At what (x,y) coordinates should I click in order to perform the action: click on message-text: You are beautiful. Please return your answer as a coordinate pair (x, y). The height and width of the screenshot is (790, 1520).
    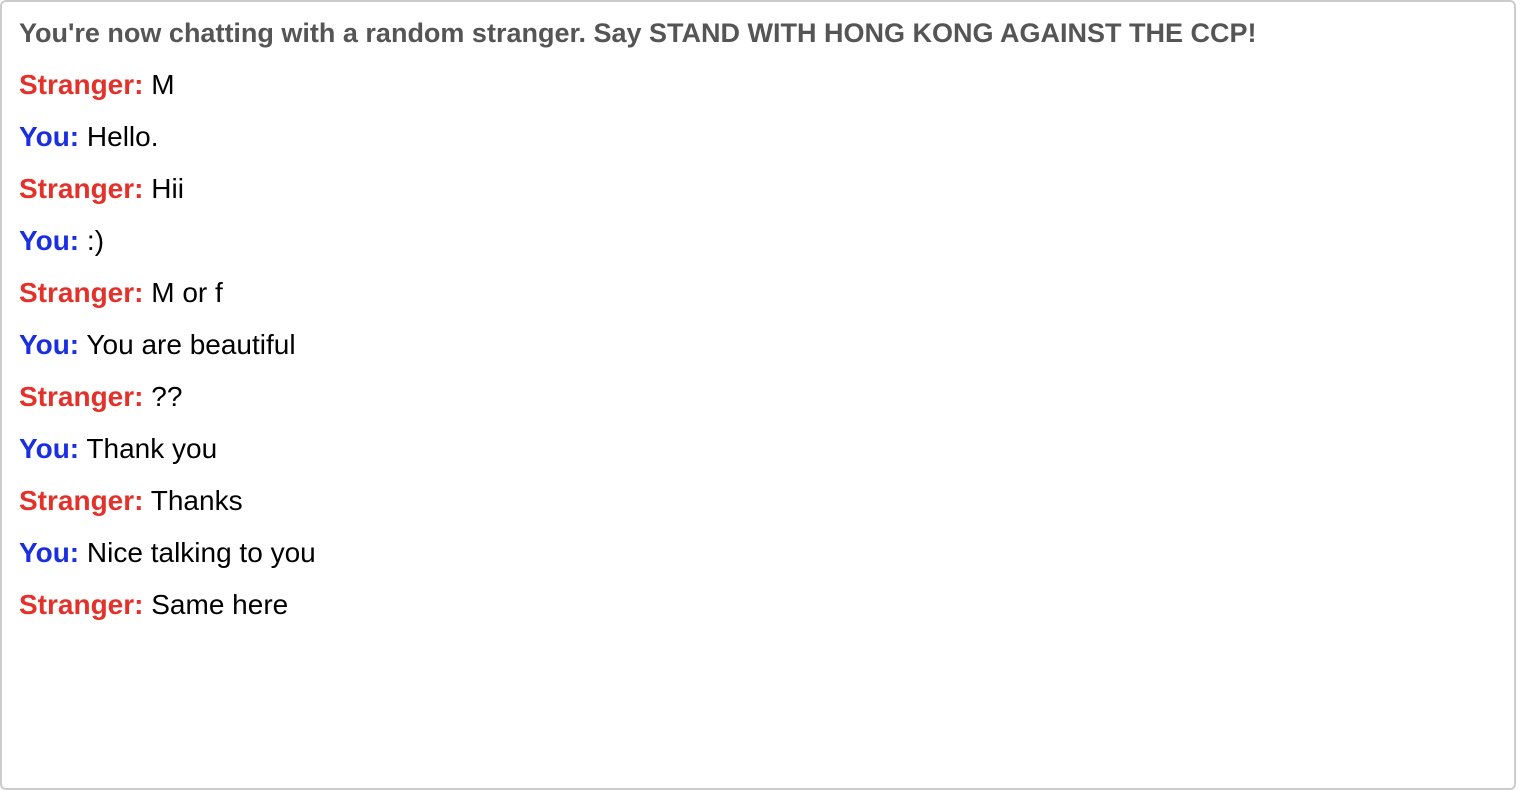
    Looking at the image, I should click on (191, 344).